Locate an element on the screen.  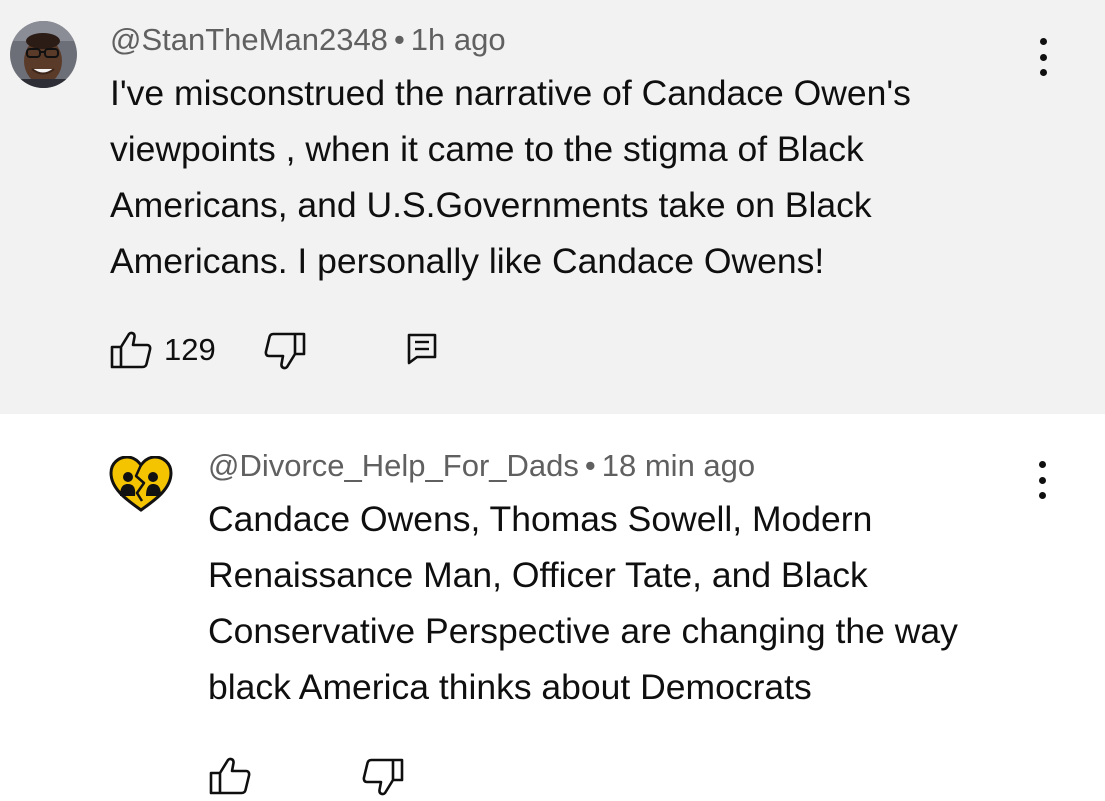
avatar-photo is located at coordinates (43, 54).